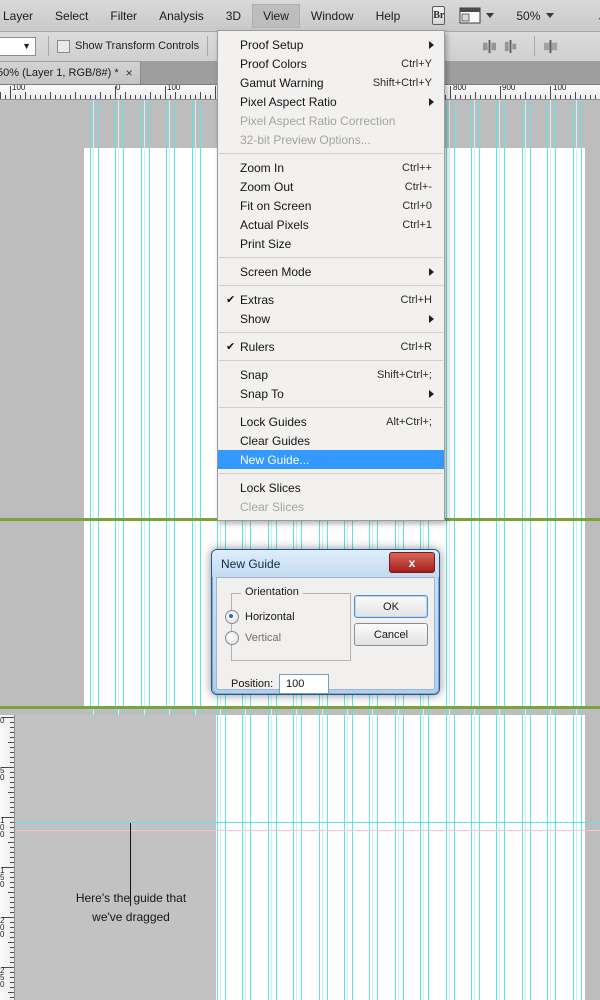 This screenshot has width=600, height=1000. I want to click on distribute-vertical-icon, so click(489, 46).